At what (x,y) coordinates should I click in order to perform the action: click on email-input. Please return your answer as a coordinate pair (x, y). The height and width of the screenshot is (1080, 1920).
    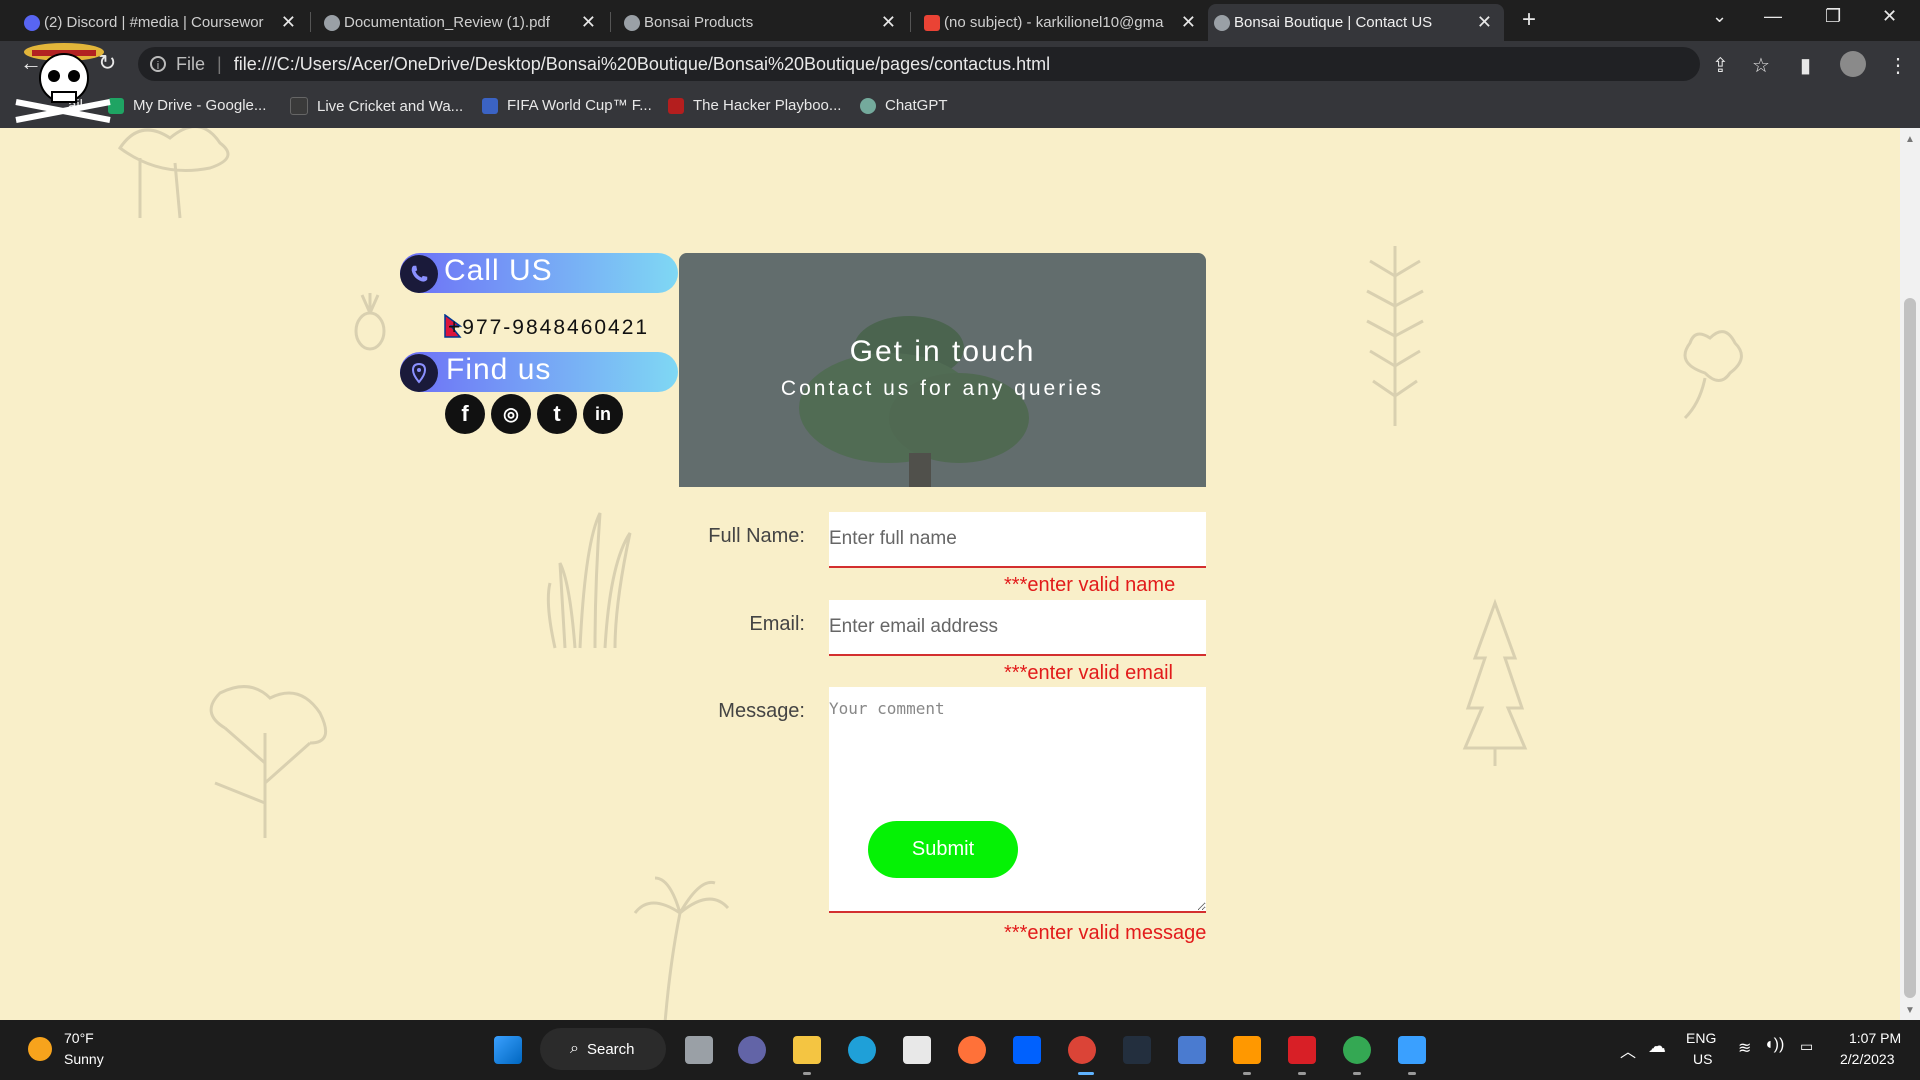
    Looking at the image, I should click on (1017, 628).